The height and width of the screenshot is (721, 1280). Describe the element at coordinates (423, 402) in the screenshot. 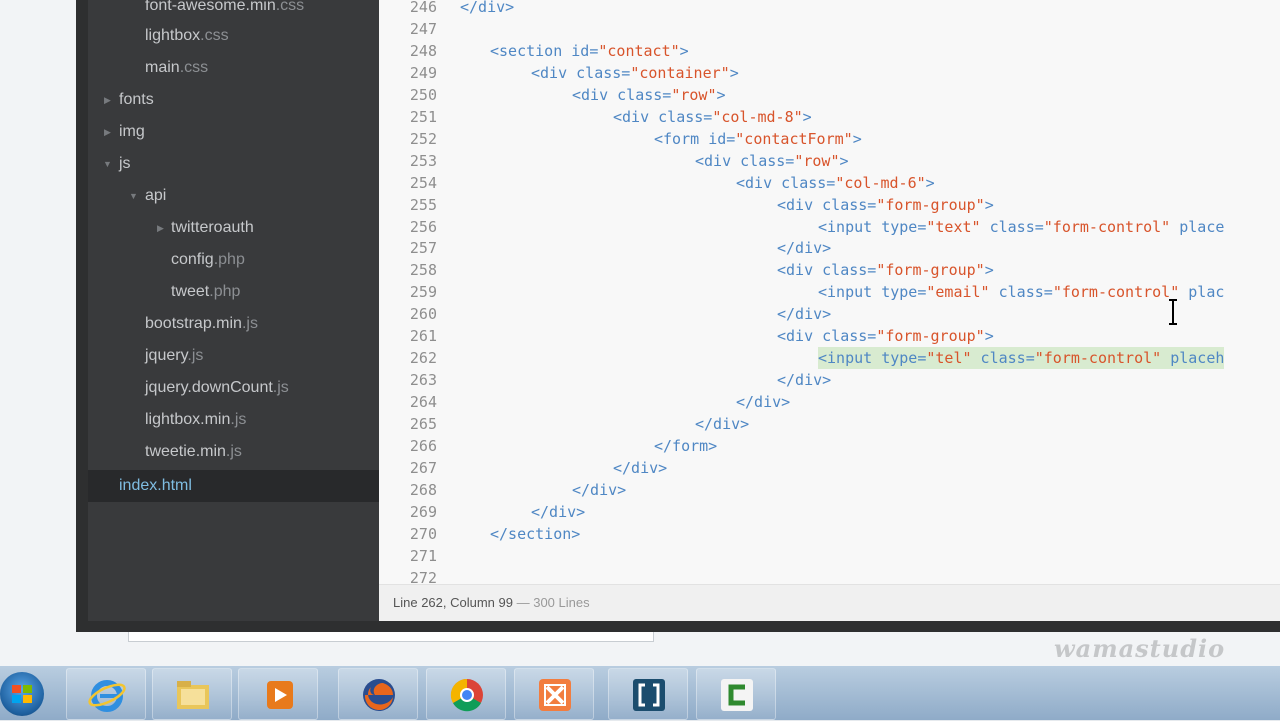

I see `line-number: 264` at that location.